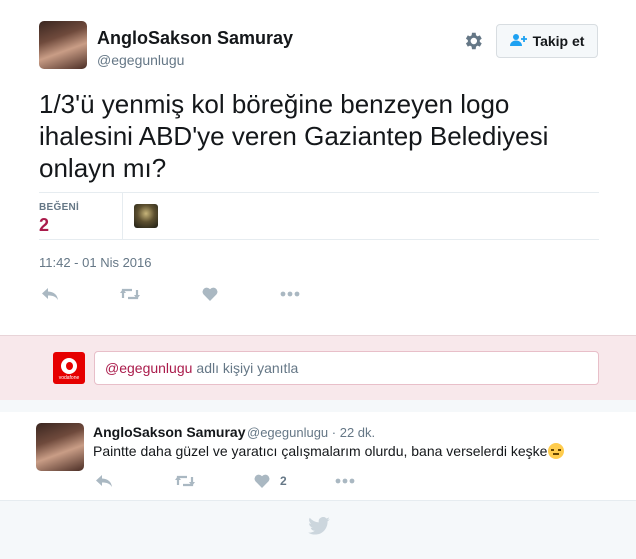 This screenshot has height=559, width=636. I want to click on reply-mention: @egegunlugu, so click(149, 368).